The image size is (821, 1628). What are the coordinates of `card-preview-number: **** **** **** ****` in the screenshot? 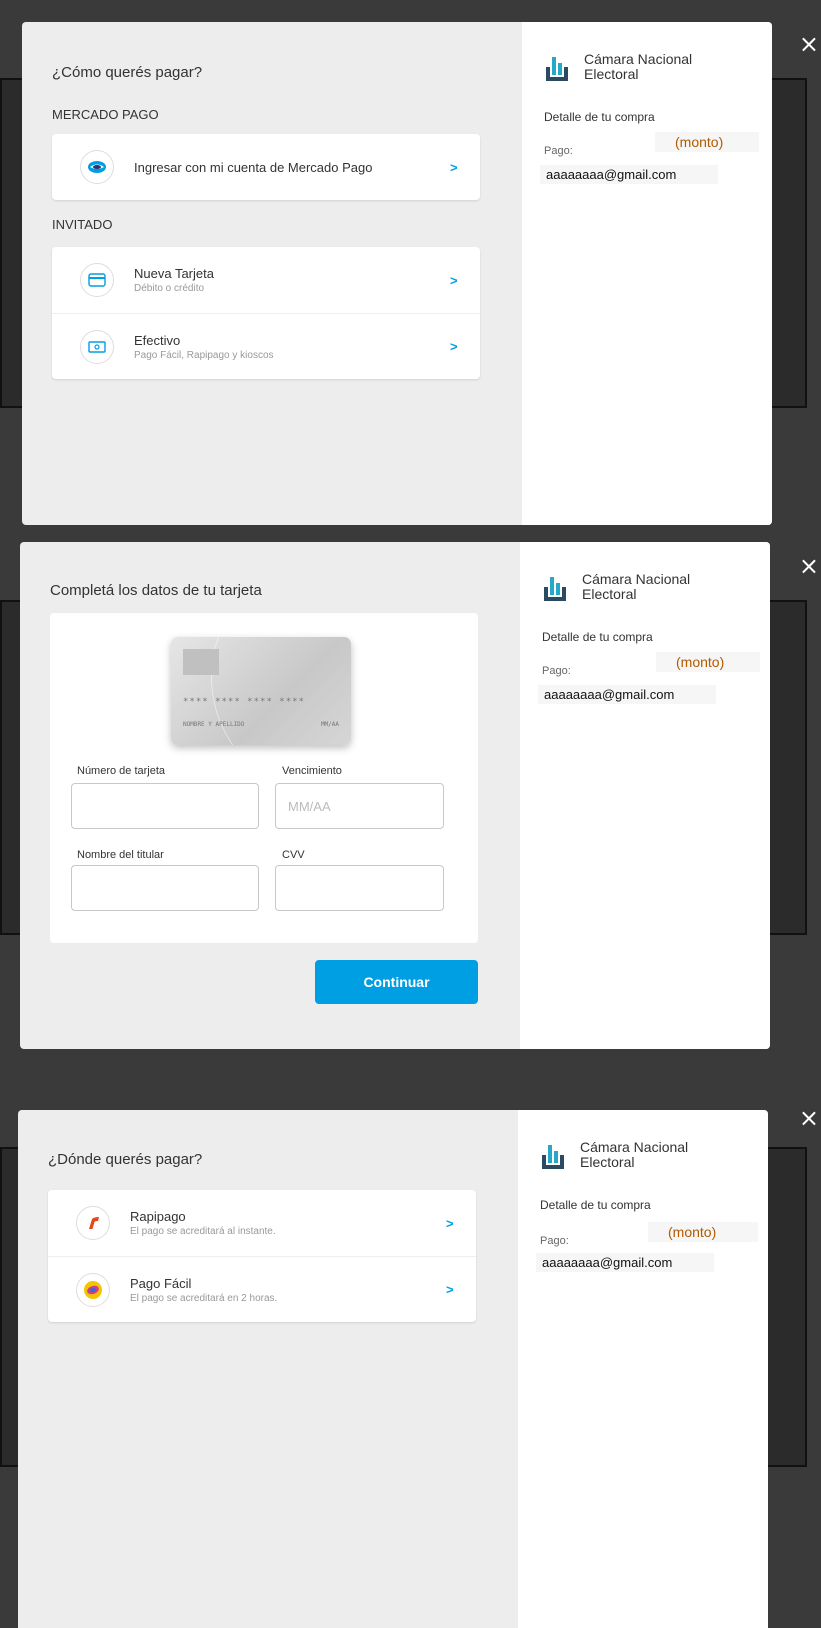 It's located at (244, 702).